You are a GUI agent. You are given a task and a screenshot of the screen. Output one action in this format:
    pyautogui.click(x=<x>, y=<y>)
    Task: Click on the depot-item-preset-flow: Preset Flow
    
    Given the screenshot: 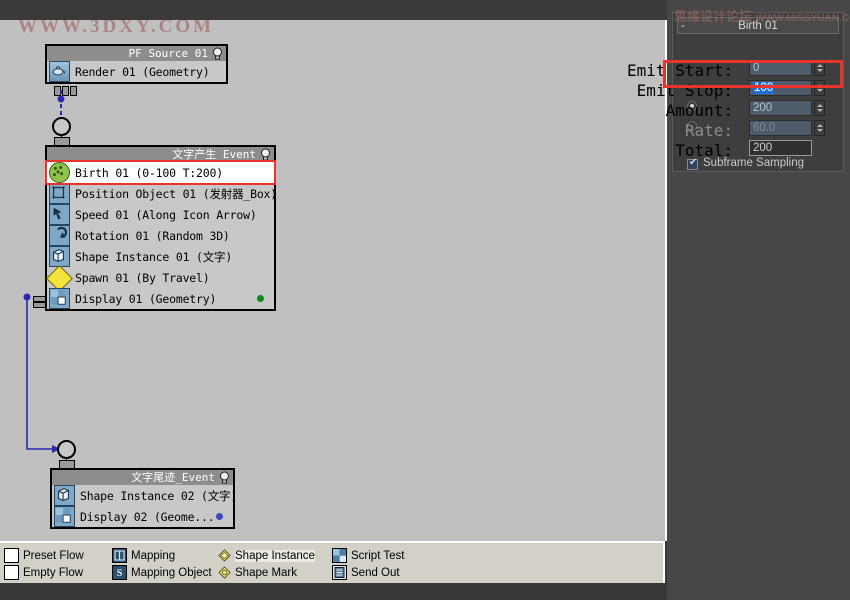 What is the action you would take?
    pyautogui.click(x=44, y=555)
    